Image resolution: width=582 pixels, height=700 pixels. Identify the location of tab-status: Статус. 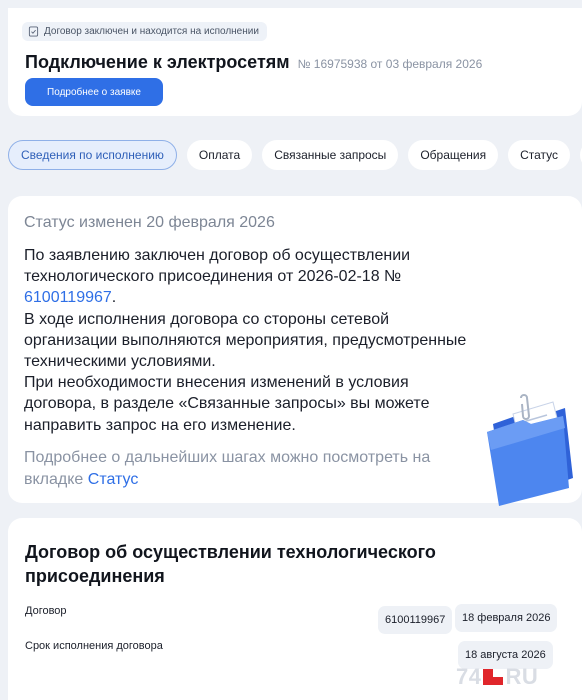
(539, 155).